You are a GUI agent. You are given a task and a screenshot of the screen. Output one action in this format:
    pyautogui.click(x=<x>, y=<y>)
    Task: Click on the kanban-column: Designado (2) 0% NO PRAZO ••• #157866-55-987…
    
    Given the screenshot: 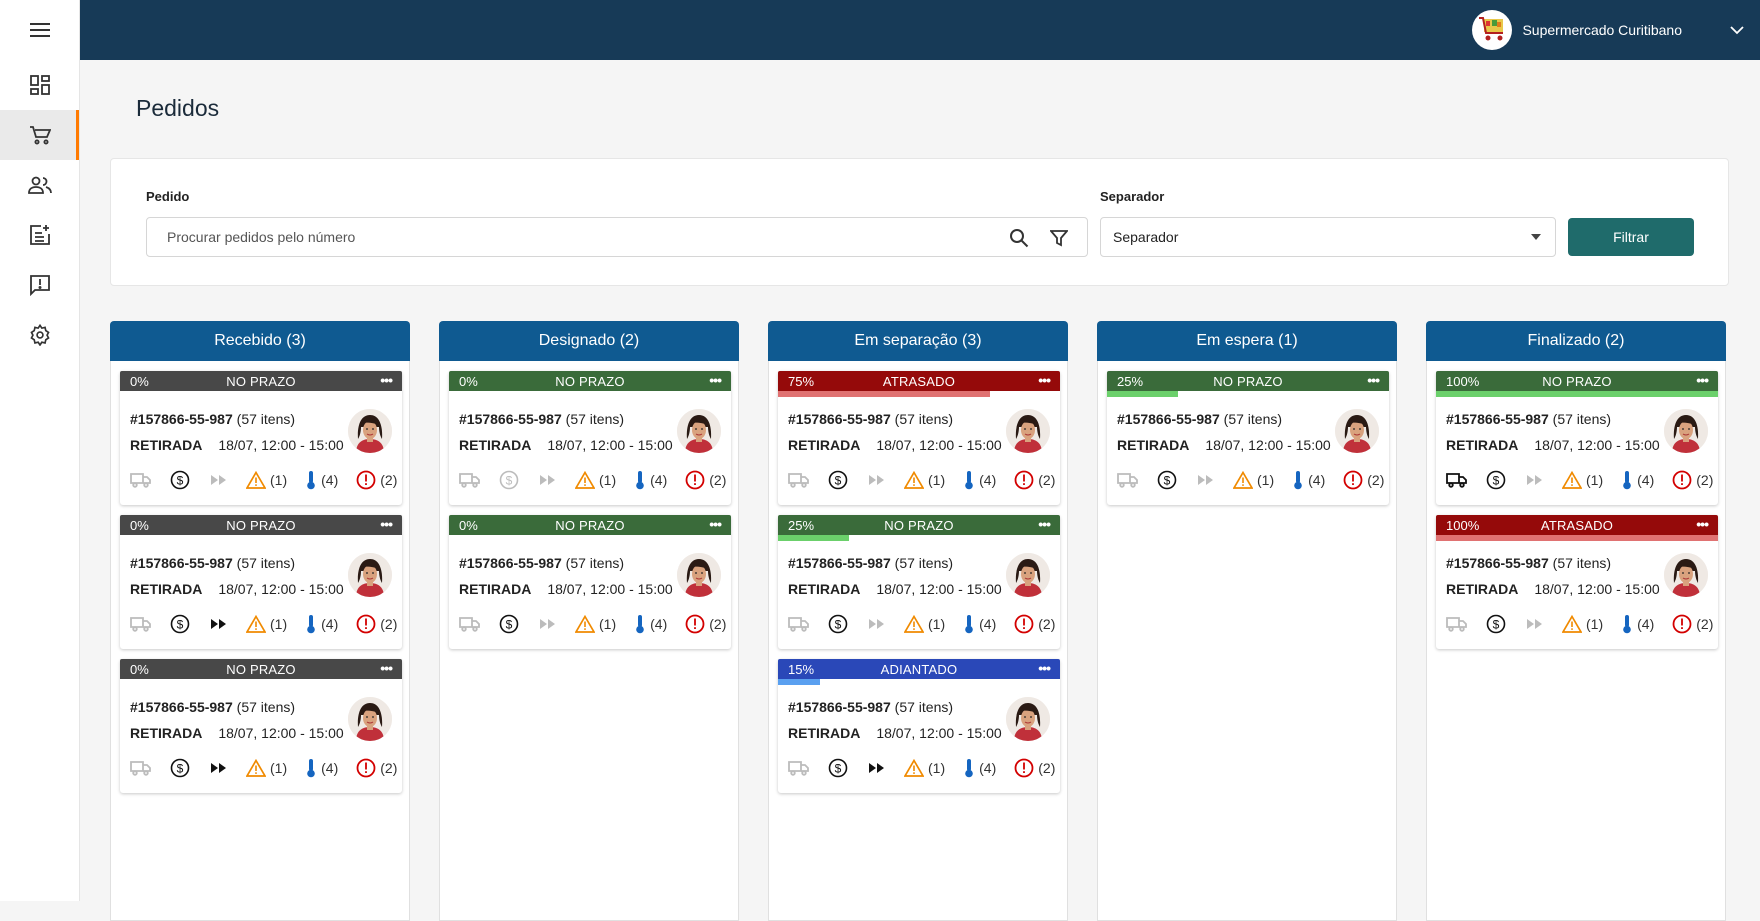 What is the action you would take?
    pyautogui.click(x=589, y=621)
    